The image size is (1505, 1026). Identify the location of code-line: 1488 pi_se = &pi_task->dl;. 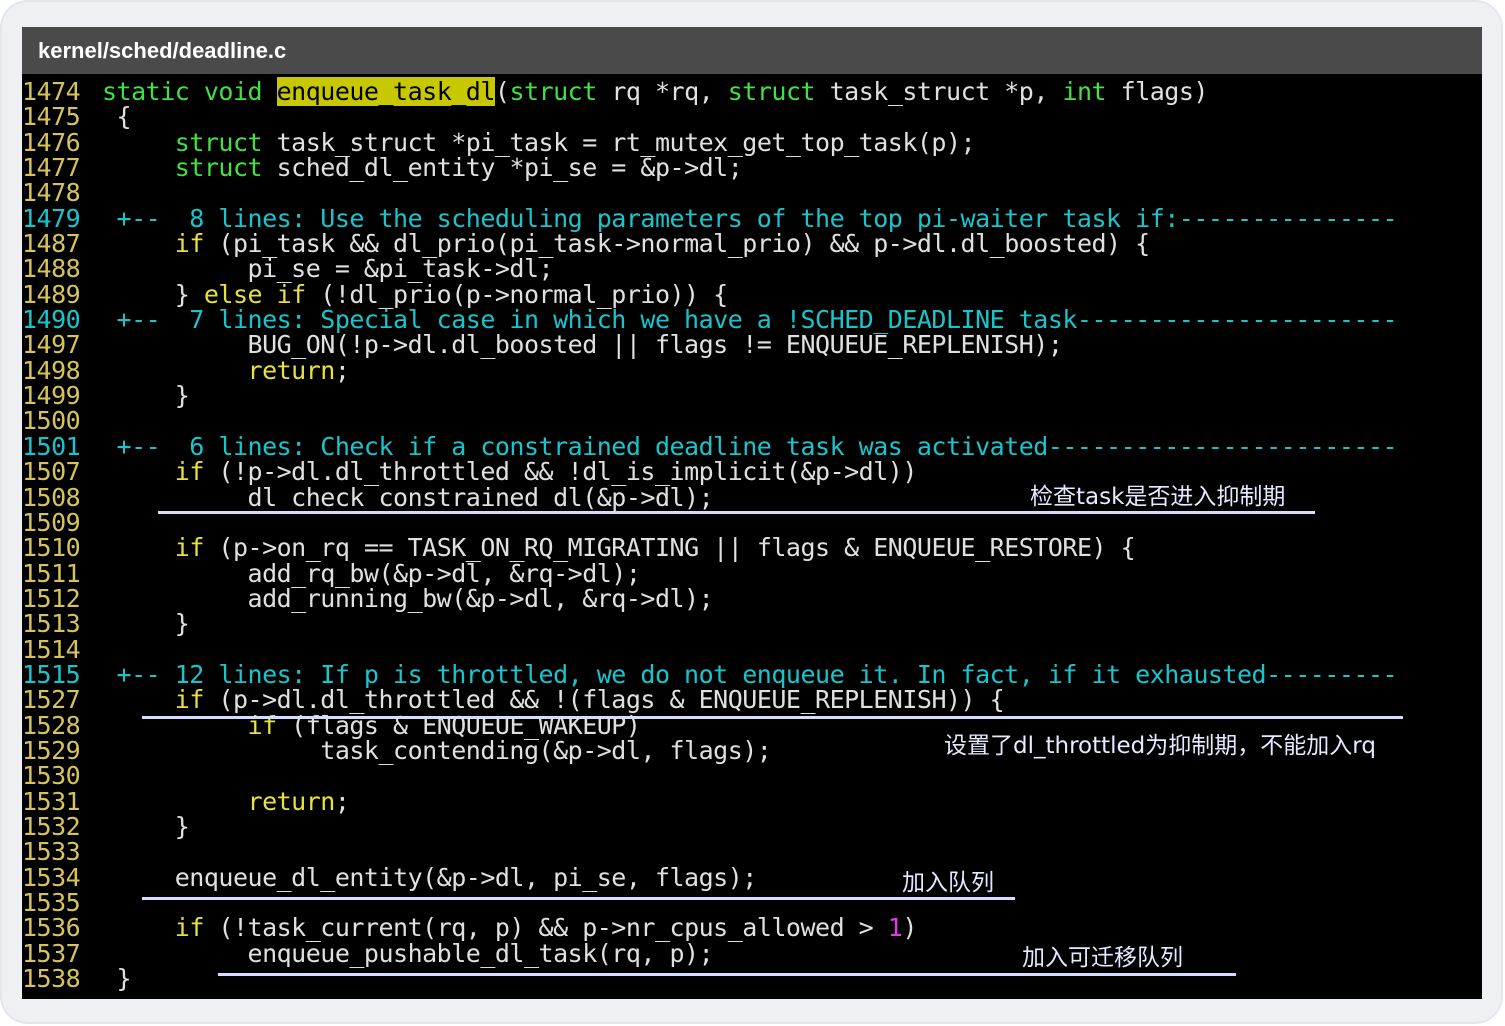
(752, 269).